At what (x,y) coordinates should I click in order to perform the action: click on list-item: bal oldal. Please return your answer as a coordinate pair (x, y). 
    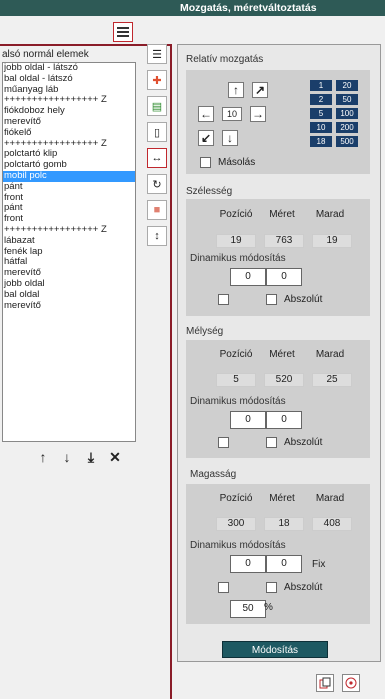
    Looking at the image, I should click on (69, 295).